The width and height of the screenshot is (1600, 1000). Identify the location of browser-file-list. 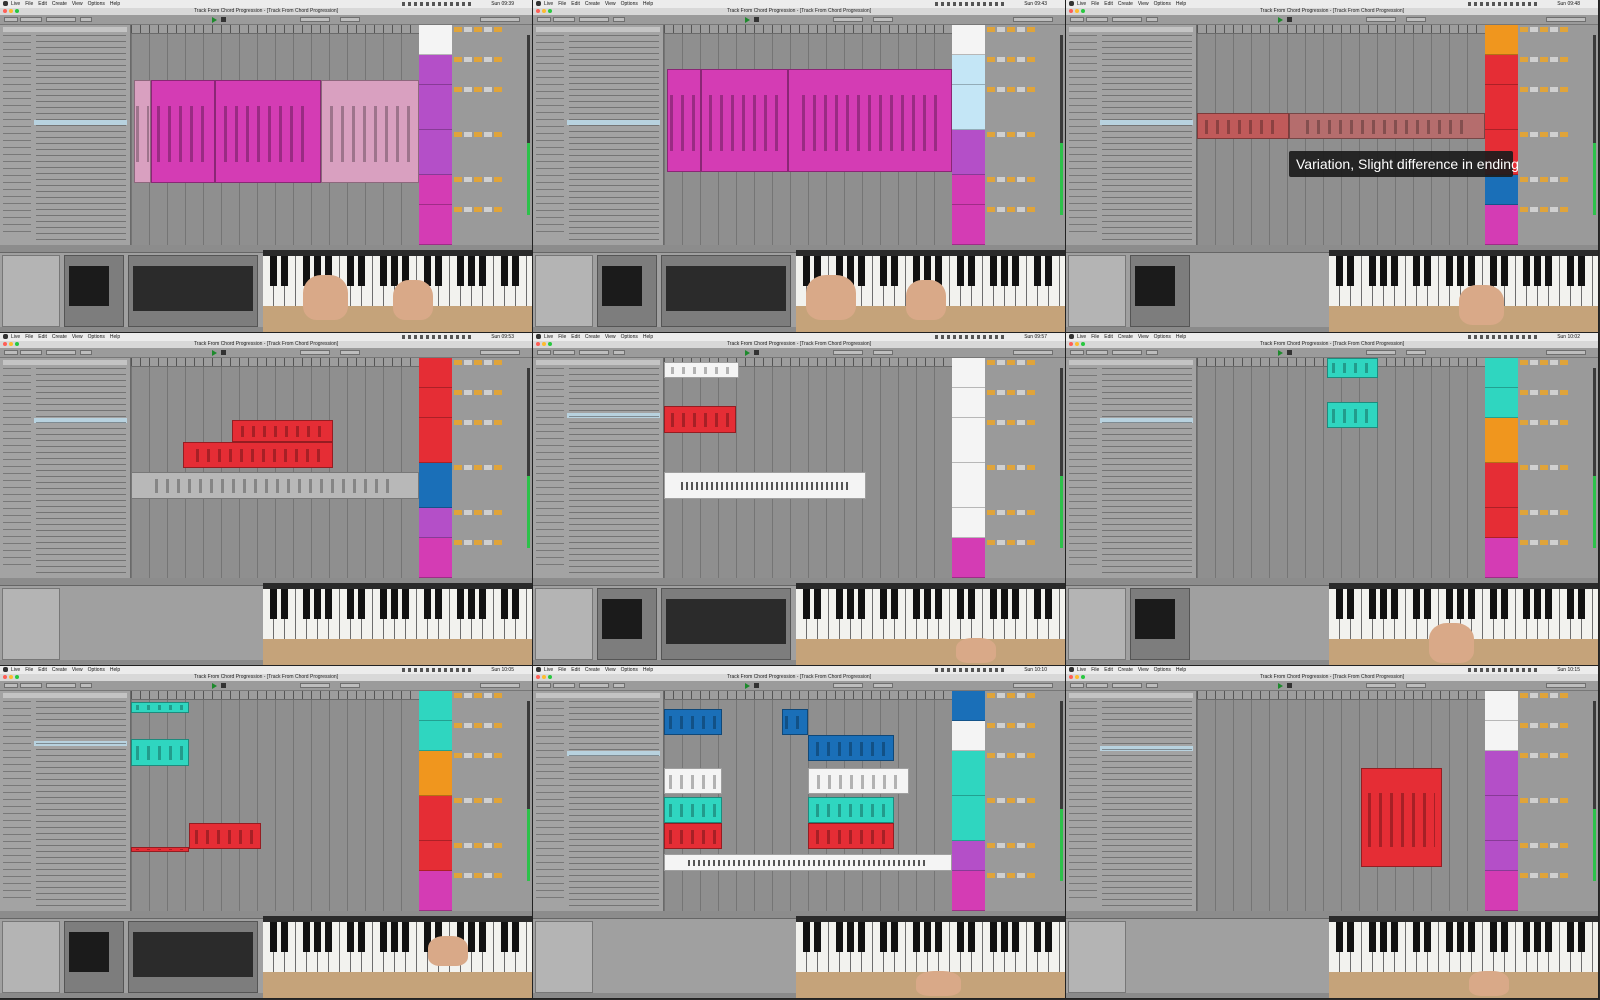
(81, 470).